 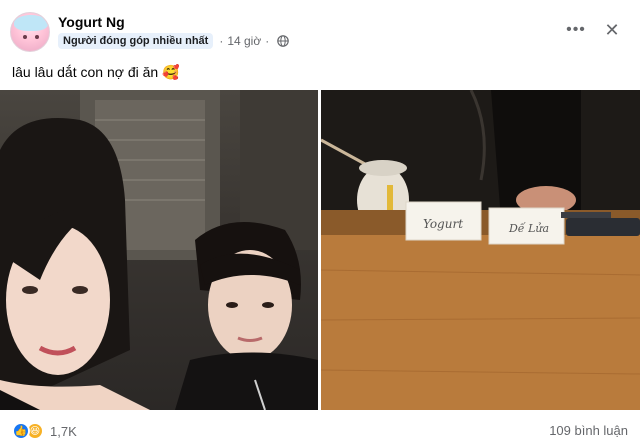 What do you see at coordinates (136, 41) in the screenshot?
I see `top-contributor-badge: Người đóng góp nhiều nhất` at bounding box center [136, 41].